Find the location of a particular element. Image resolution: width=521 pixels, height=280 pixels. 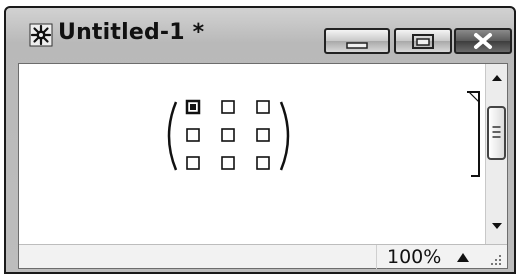

matrix-right-paren is located at coordinates (284, 136).